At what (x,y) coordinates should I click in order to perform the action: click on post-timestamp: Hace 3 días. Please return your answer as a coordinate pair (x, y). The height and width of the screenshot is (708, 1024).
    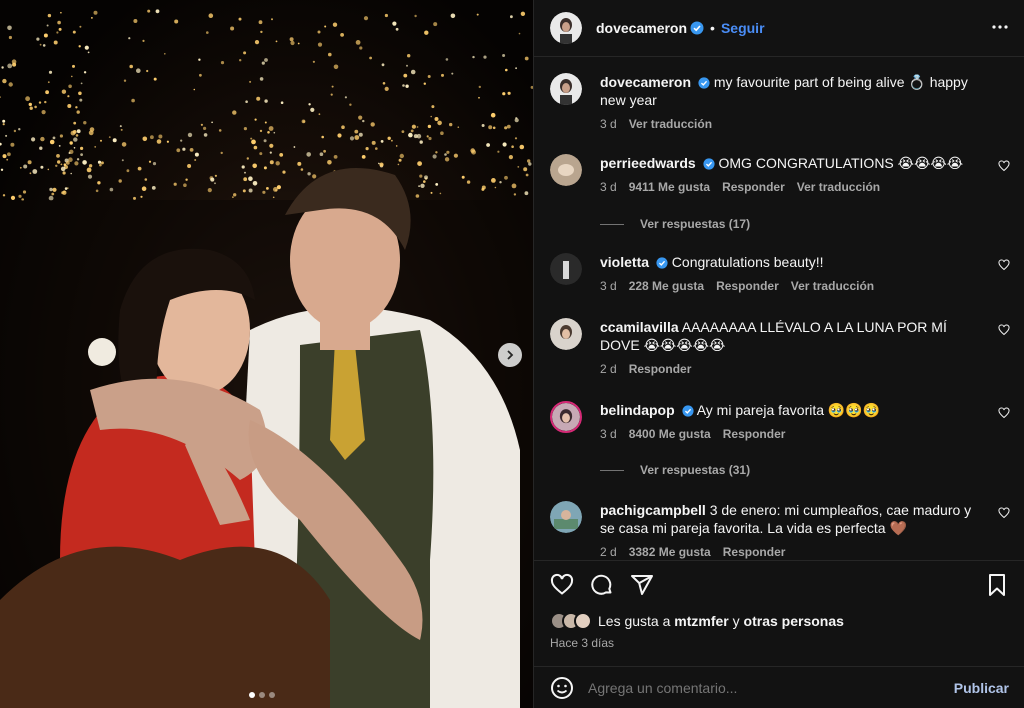
    Looking at the image, I should click on (582, 643).